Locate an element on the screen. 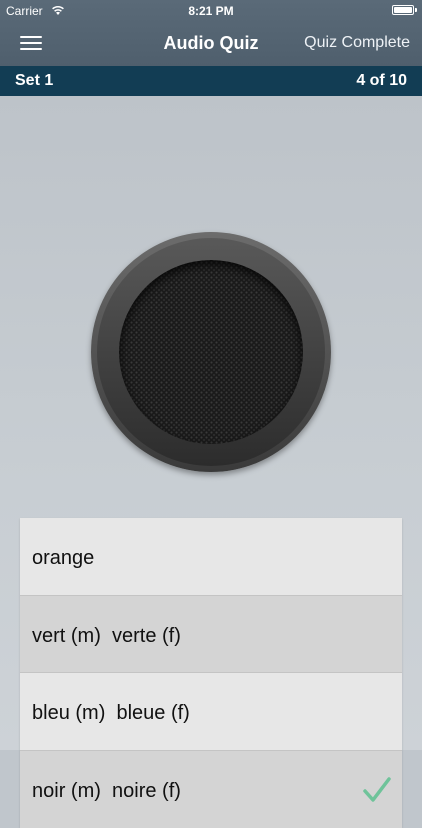 Image resolution: width=422 pixels, height=828 pixels. battery-tip is located at coordinates (416, 10).